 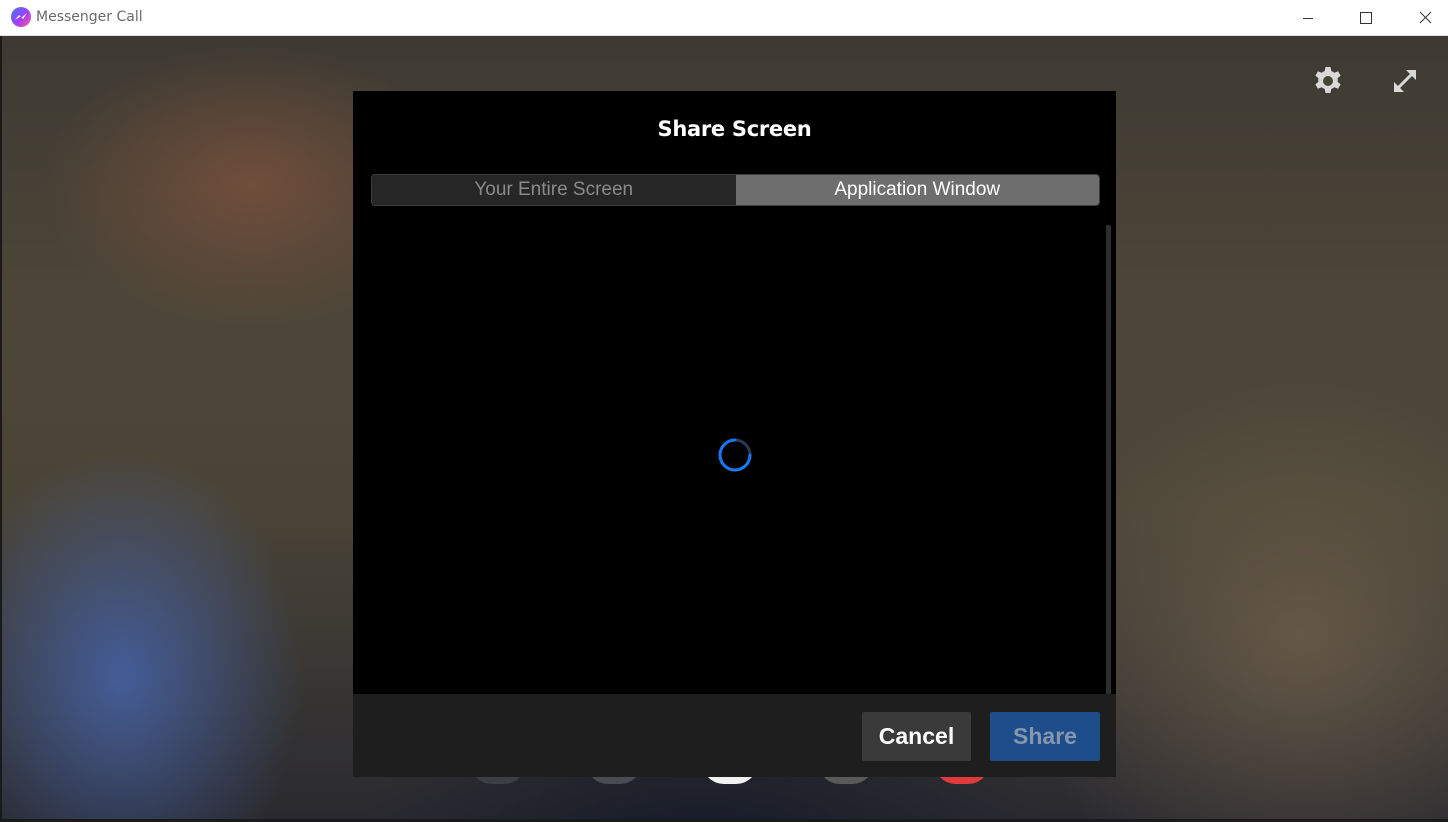 I want to click on gear-icon, so click(x=1328, y=80).